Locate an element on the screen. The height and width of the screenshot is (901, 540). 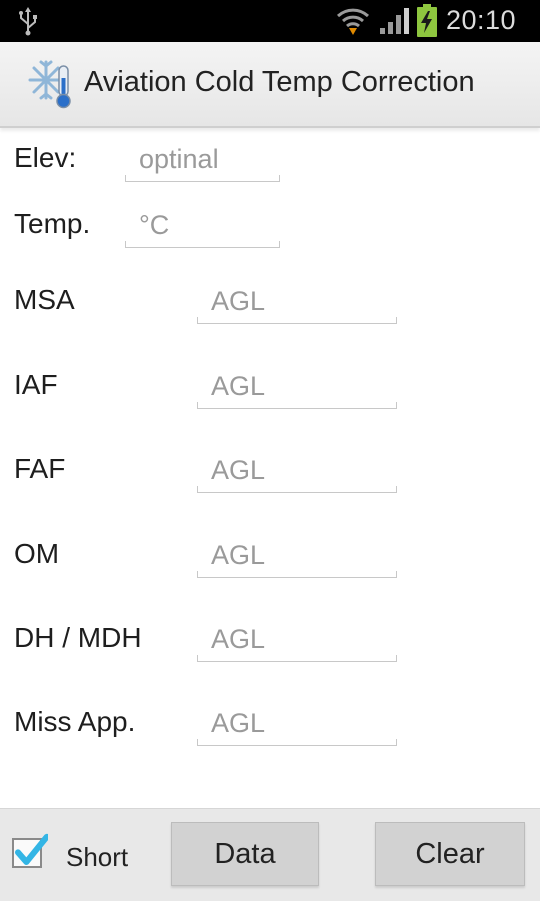
short-checkbox is located at coordinates (30, 850).